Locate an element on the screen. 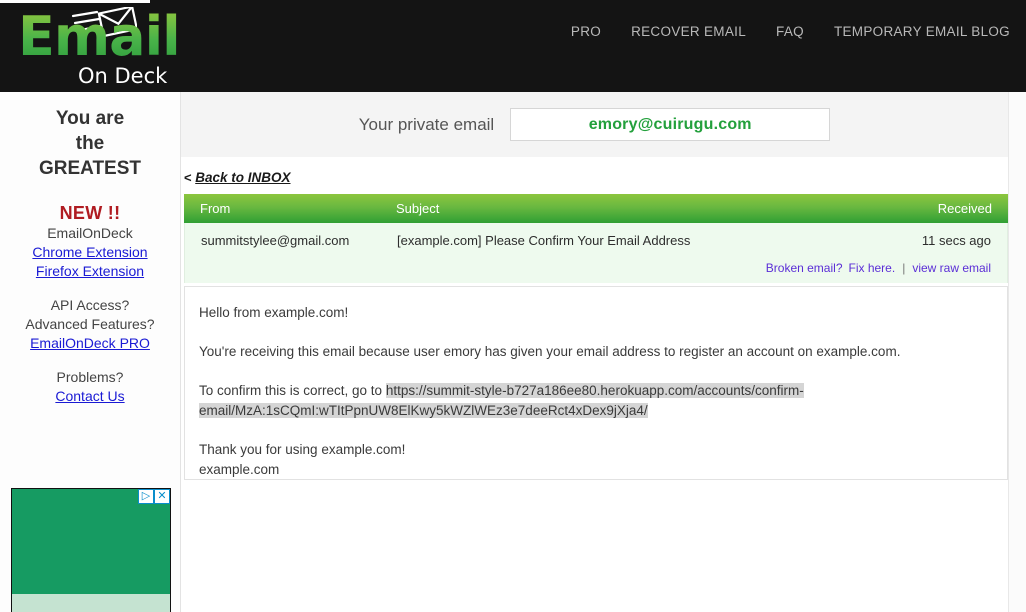  body-confirm-prefix: To confirm this is correct, go to is located at coordinates (292, 390).